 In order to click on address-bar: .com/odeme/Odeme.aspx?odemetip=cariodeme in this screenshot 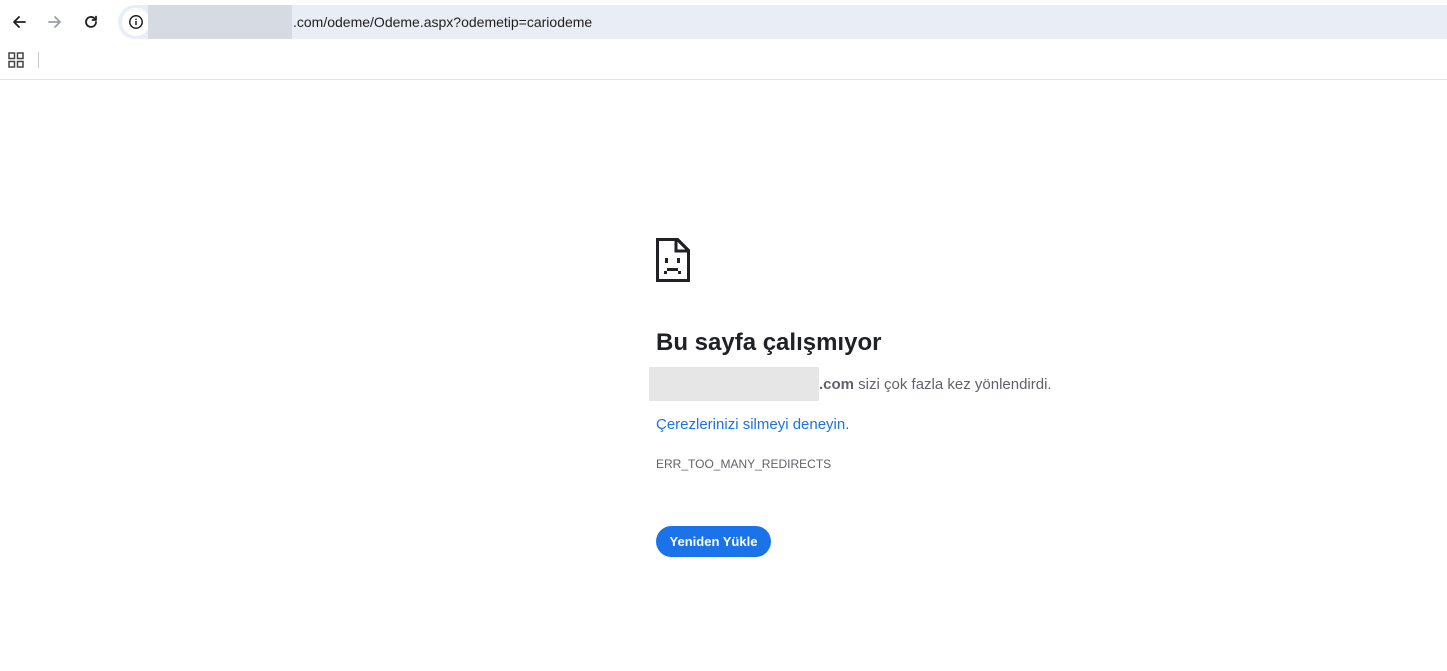, I will do `click(782, 22)`.